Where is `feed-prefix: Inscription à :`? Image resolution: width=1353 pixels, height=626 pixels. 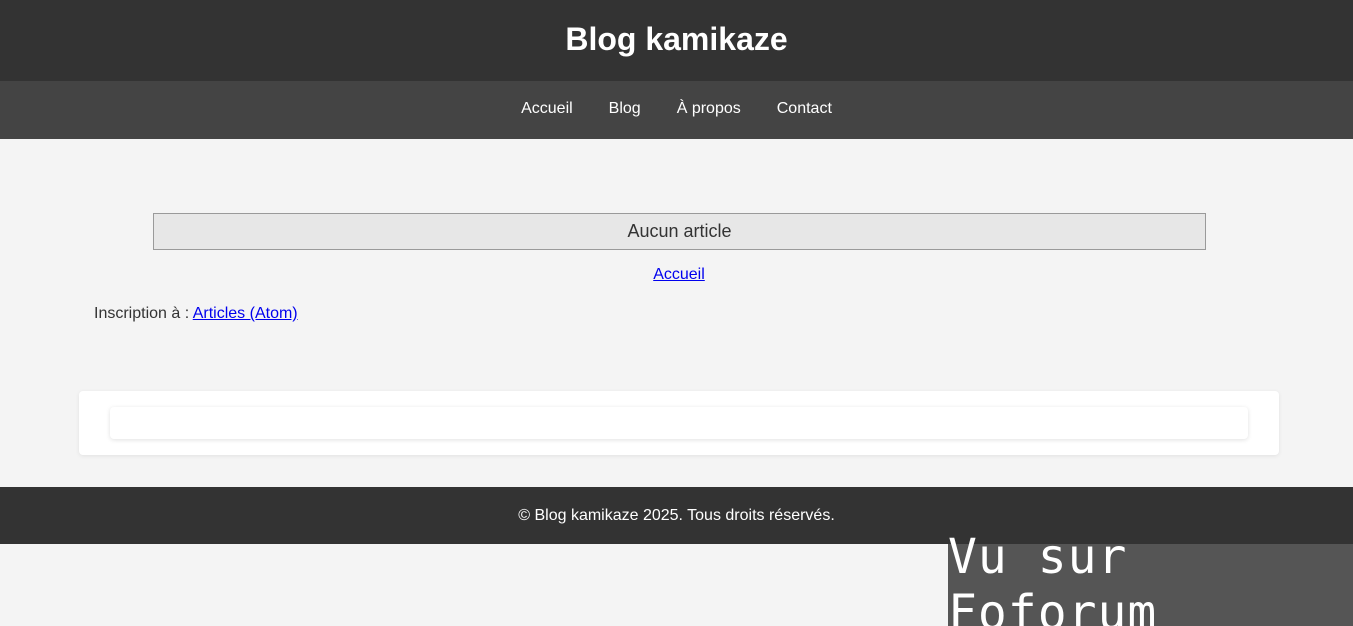
feed-prefix: Inscription à : is located at coordinates (143, 313).